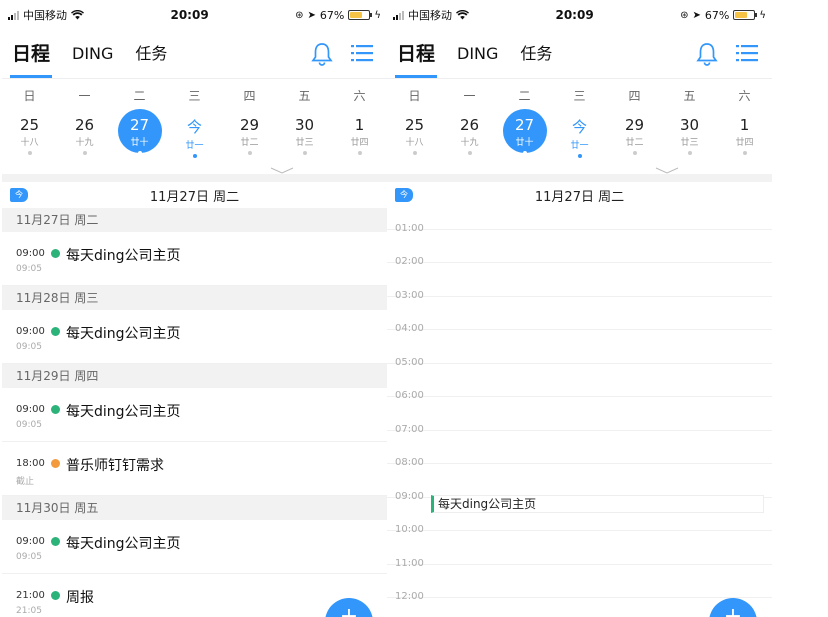 This screenshot has height=617, width=828. Describe the element at coordinates (194, 95) in the screenshot. I see `weekday-header: 日 一 二 三 四 五 六` at that location.